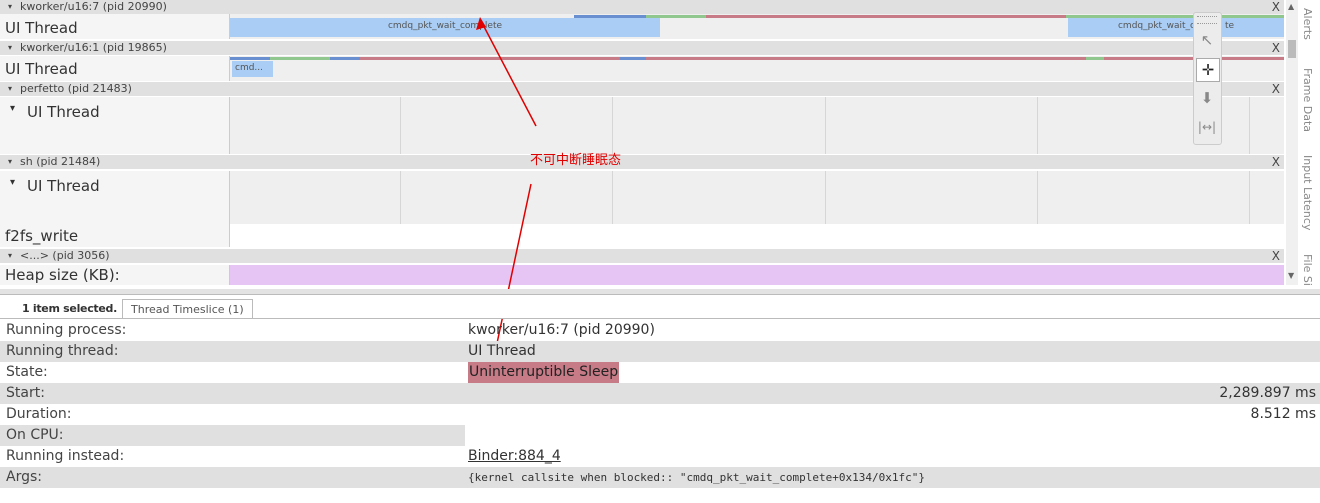 Image resolution: width=1320 pixels, height=503 pixels. I want to click on details-tab-bar: 1 item selected. Thread Timeslice (1), so click(660, 307).